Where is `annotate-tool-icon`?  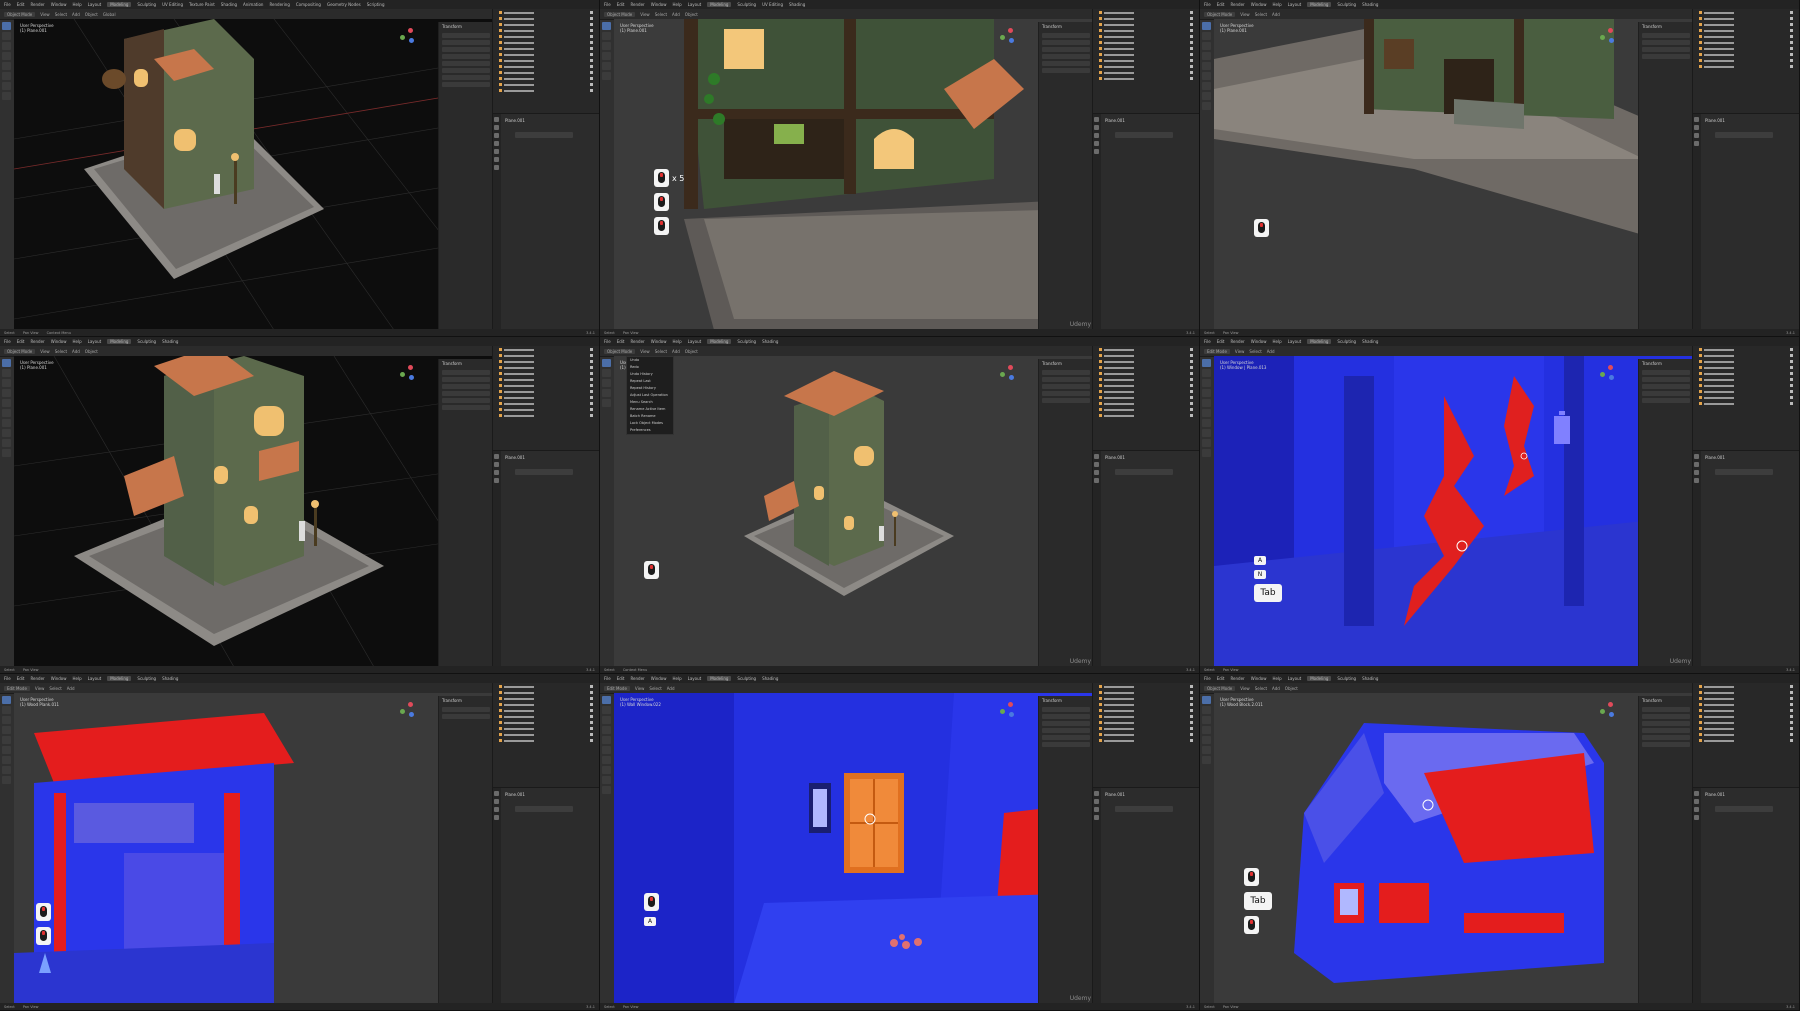
annotate-tool-icon is located at coordinates (1206, 760).